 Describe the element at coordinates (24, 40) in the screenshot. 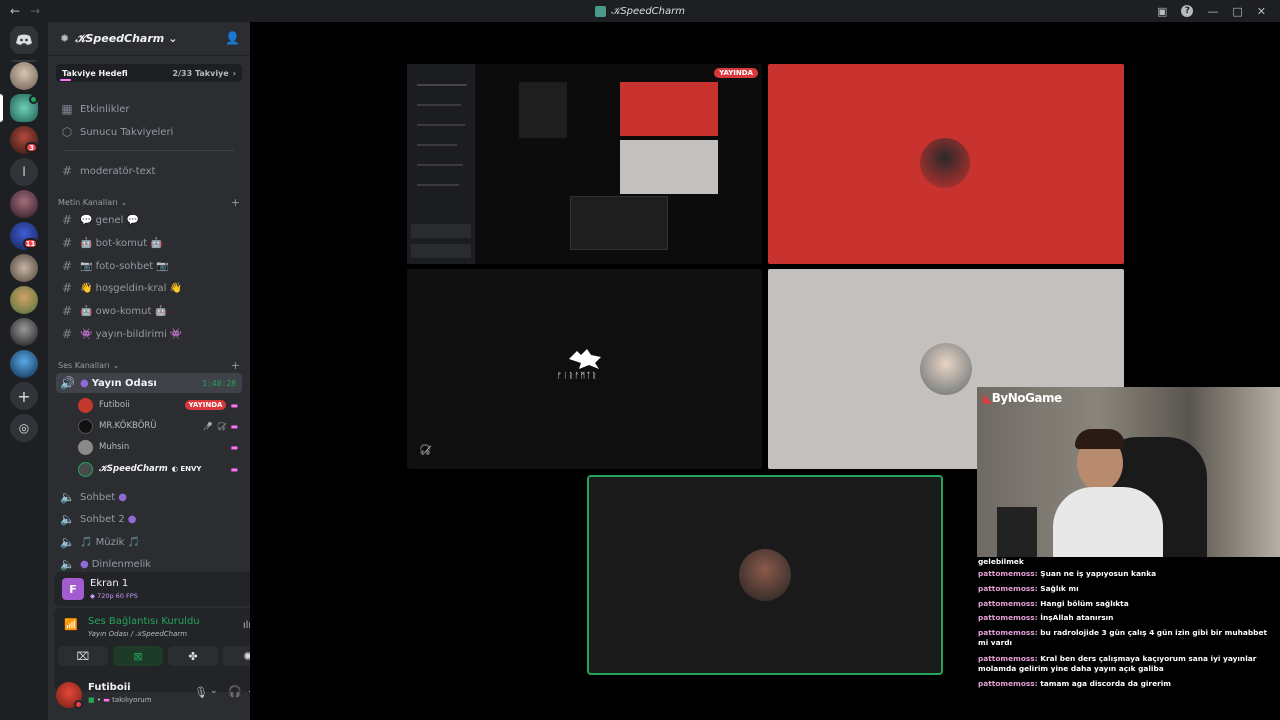

I see `discord-home-icon` at that location.